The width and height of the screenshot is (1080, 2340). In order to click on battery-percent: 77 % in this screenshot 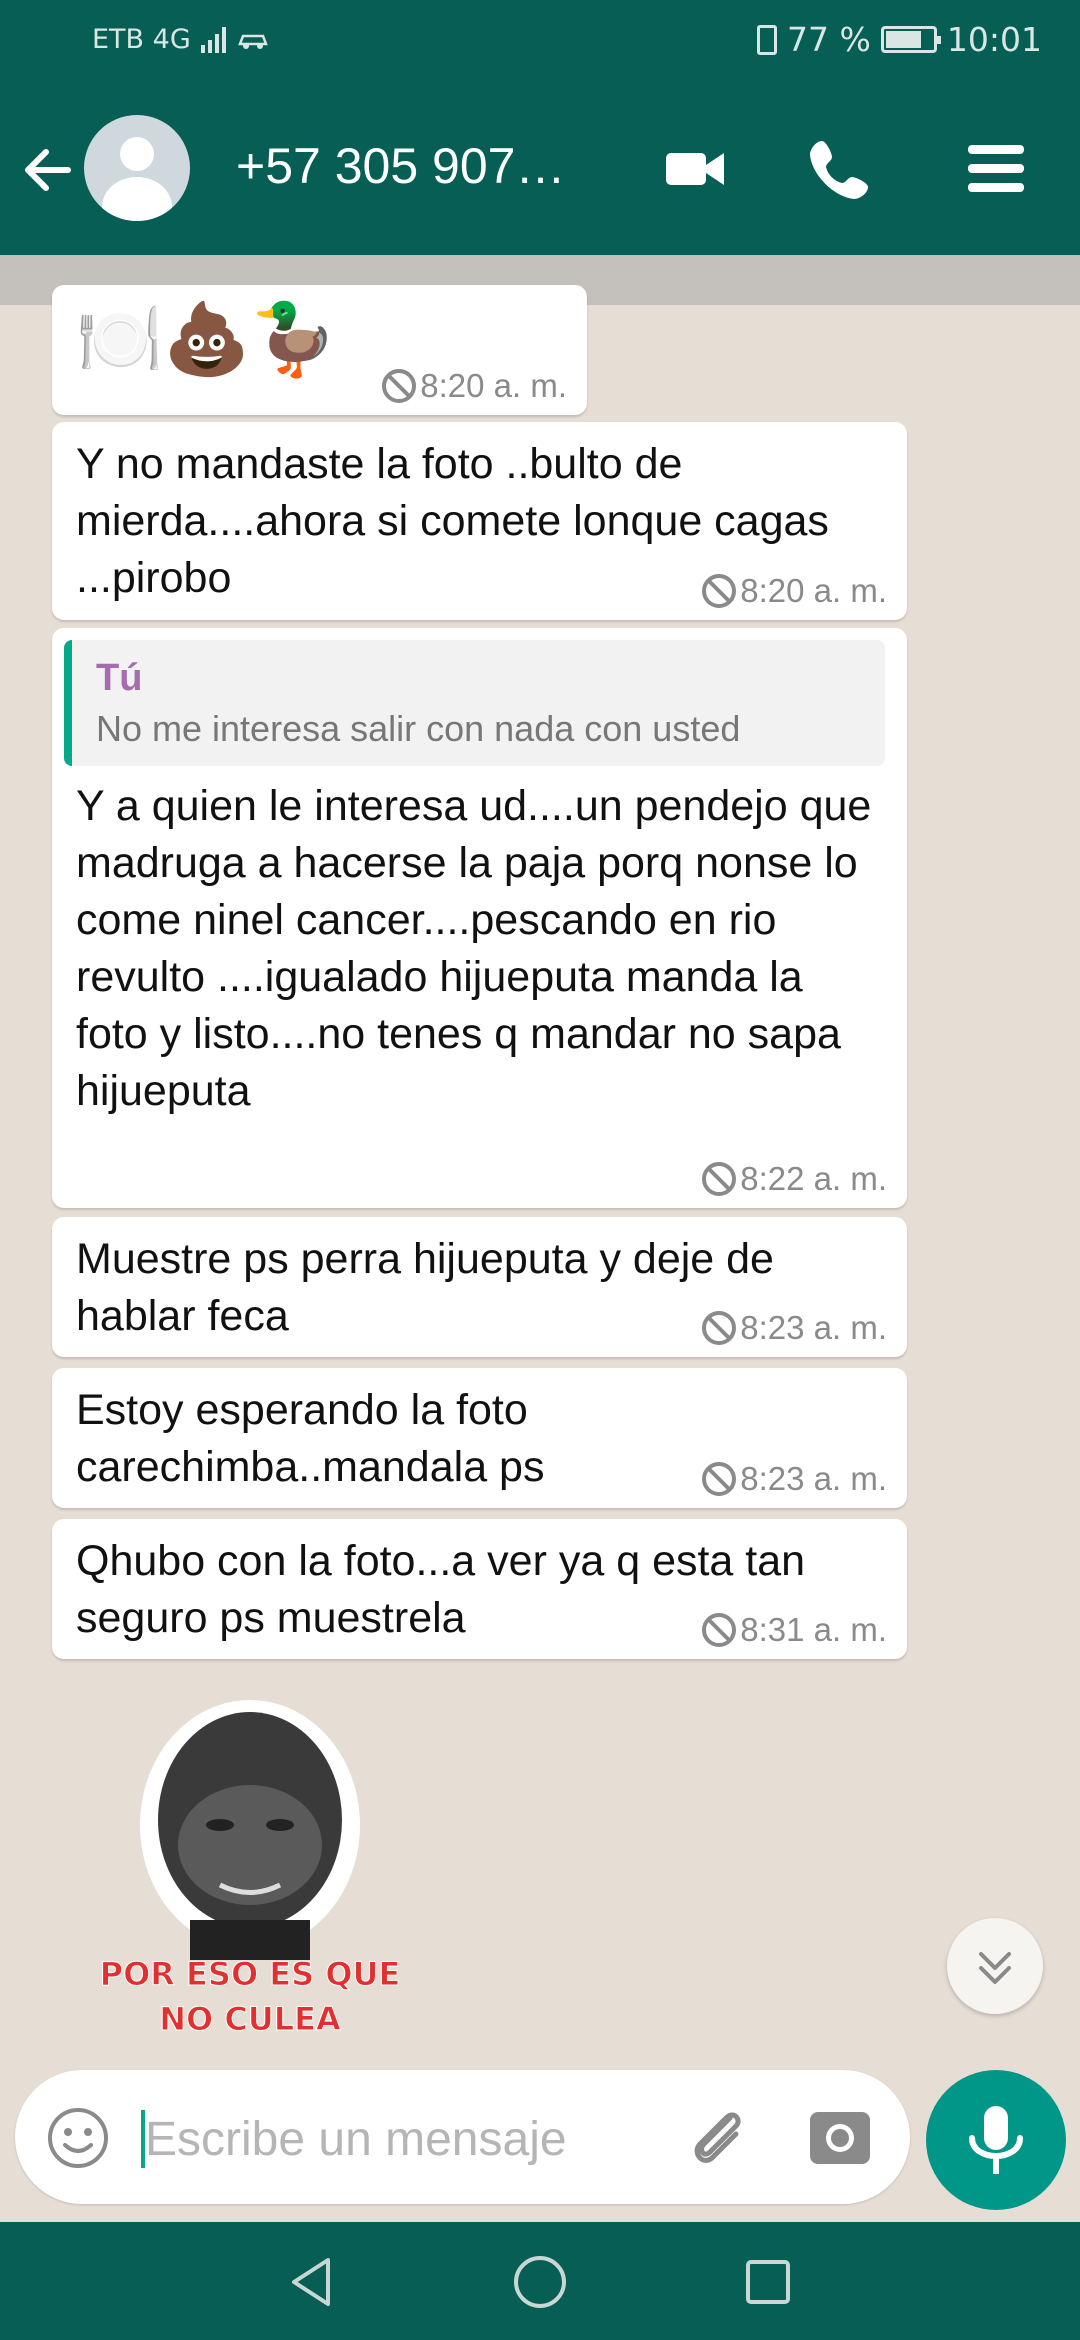, I will do `click(829, 39)`.